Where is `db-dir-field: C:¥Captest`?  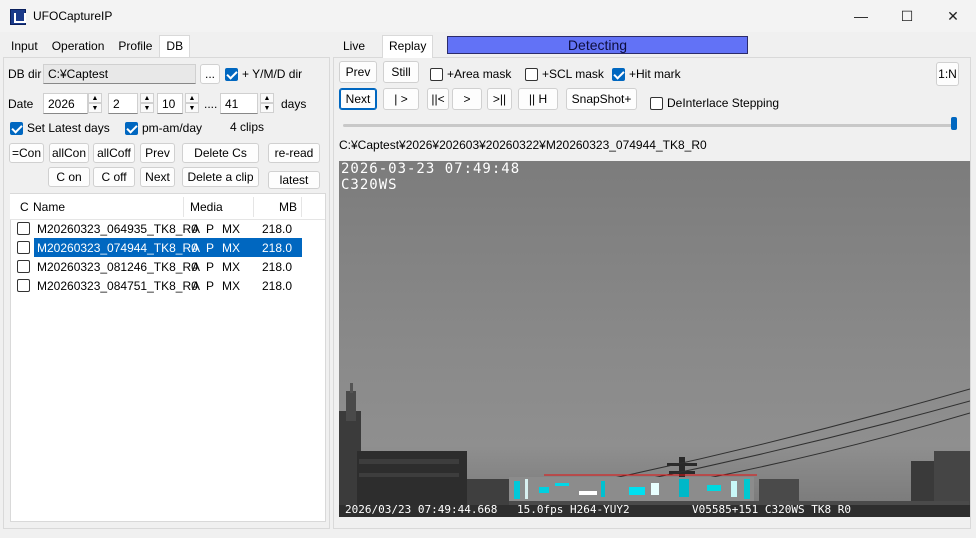
db-dir-field: C:¥Captest is located at coordinates (119, 74).